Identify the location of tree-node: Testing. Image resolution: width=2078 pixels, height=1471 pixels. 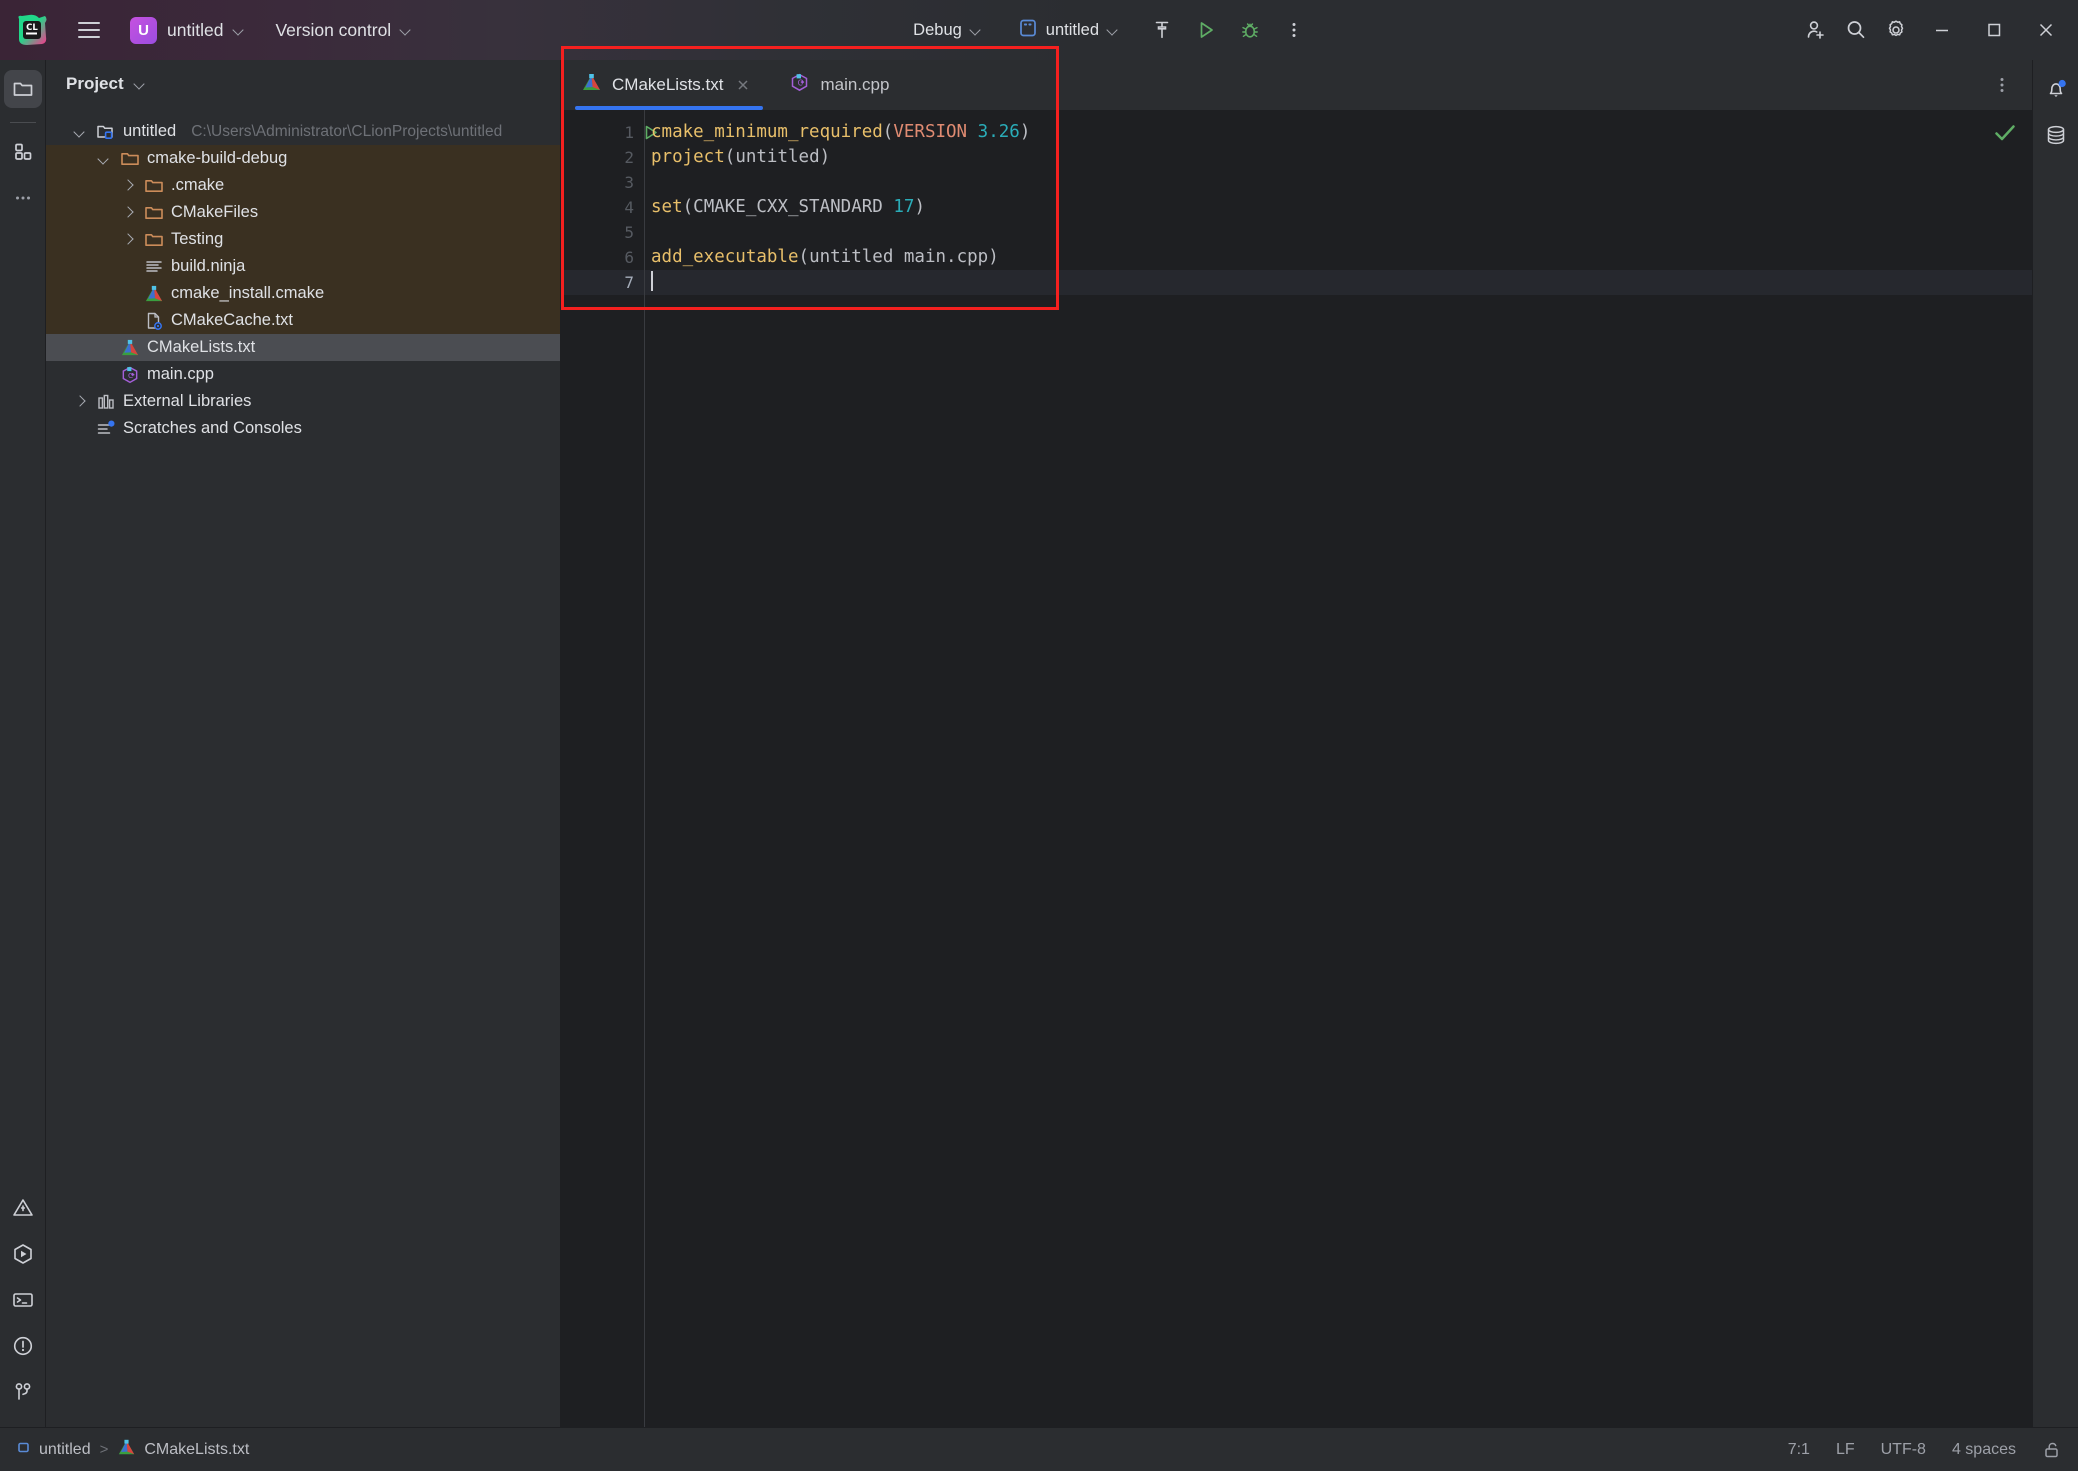
(303, 239).